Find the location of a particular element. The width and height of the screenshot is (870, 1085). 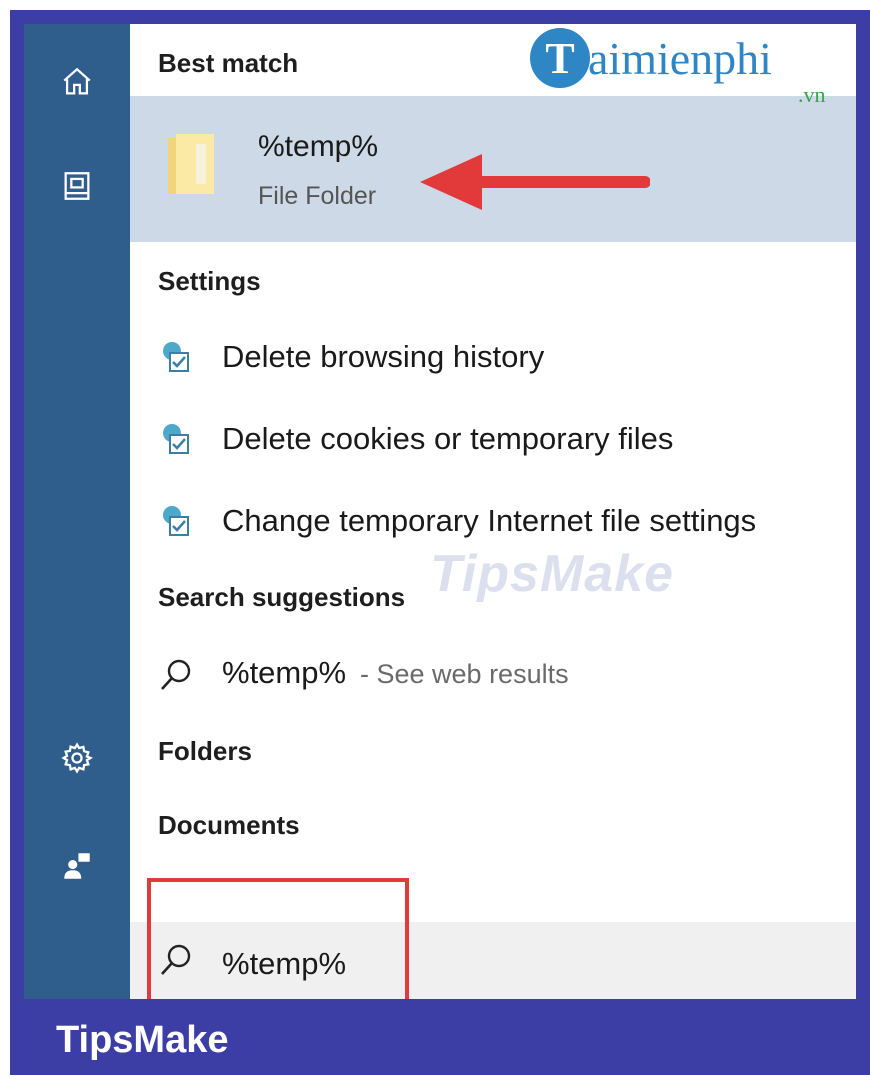

best-match-subtitle: File Folder is located at coordinates (317, 196).